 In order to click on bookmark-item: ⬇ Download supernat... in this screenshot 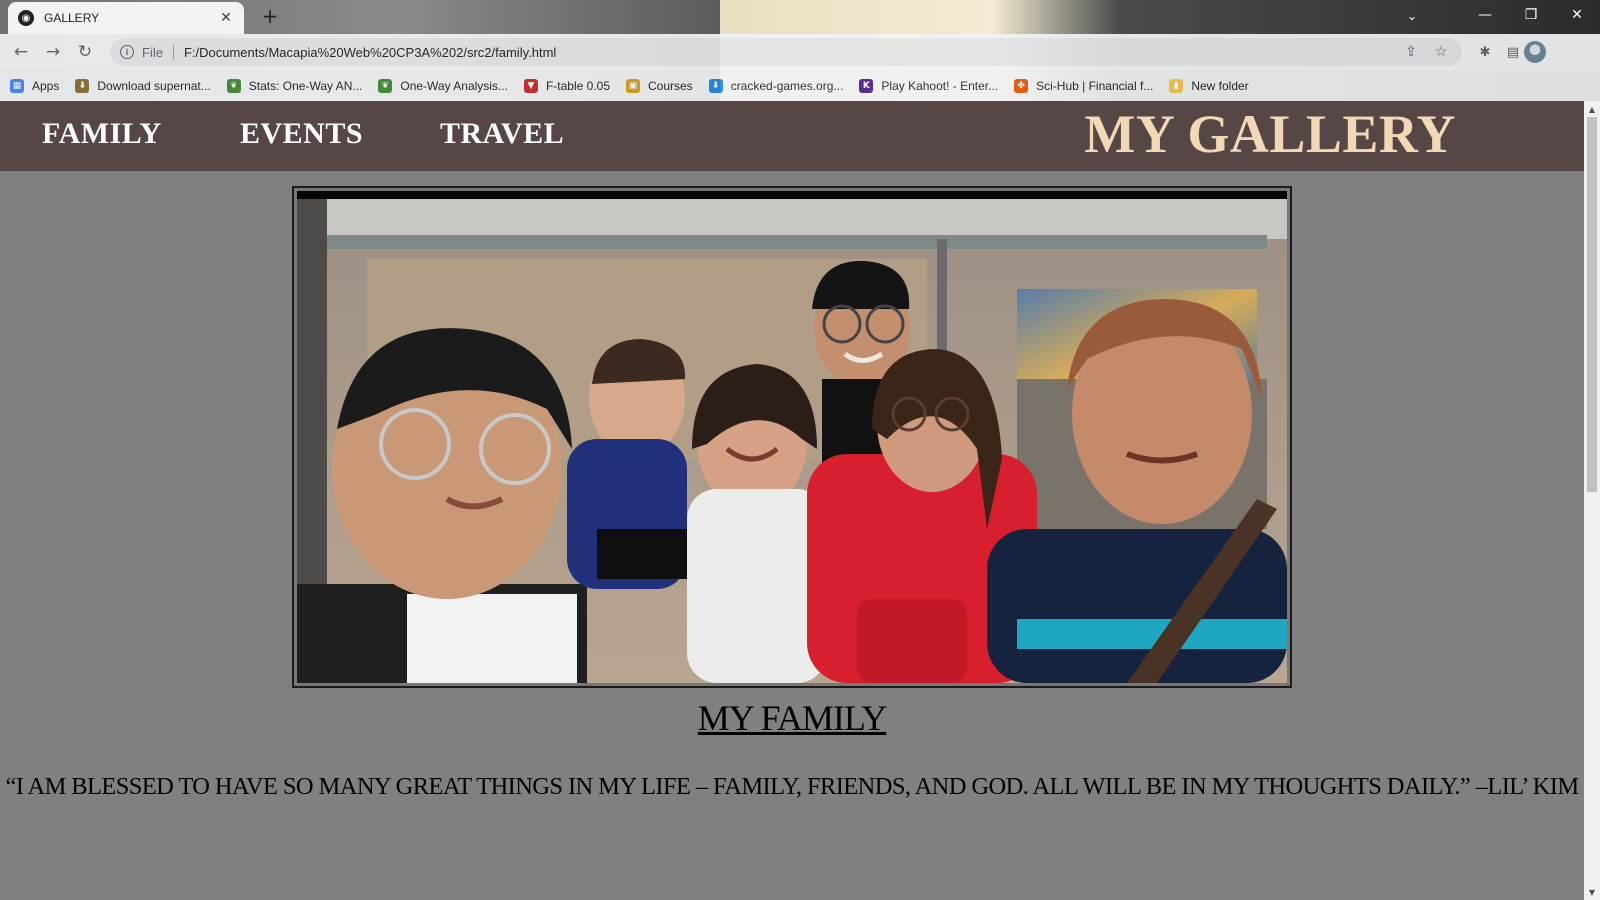, I will do `click(143, 85)`.